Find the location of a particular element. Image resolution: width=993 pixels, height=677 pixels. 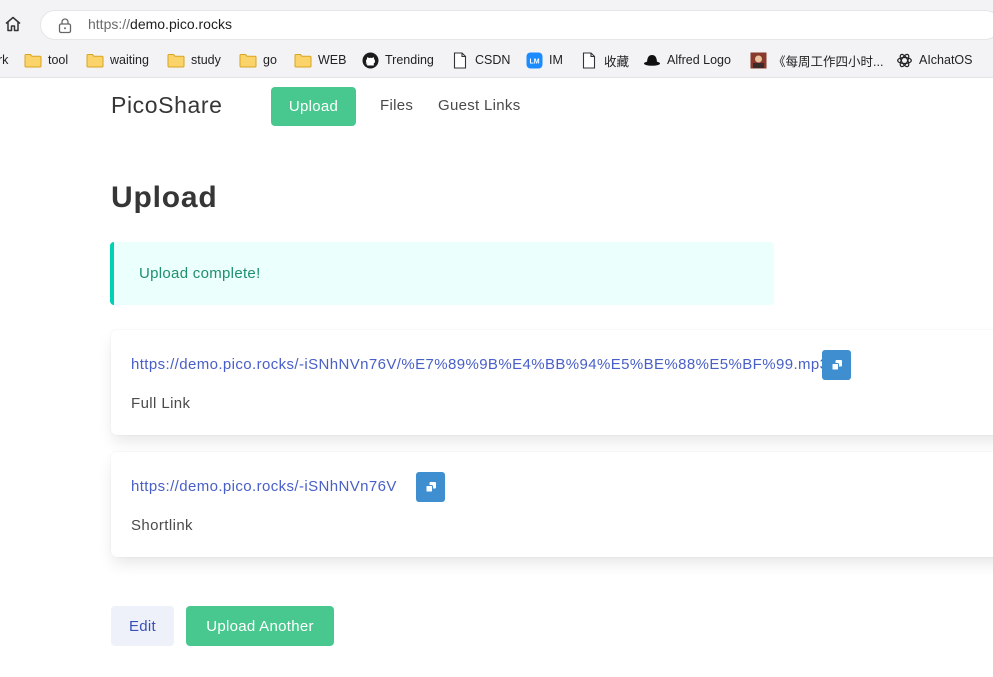

bookmark-item: rk is located at coordinates (4, 60).